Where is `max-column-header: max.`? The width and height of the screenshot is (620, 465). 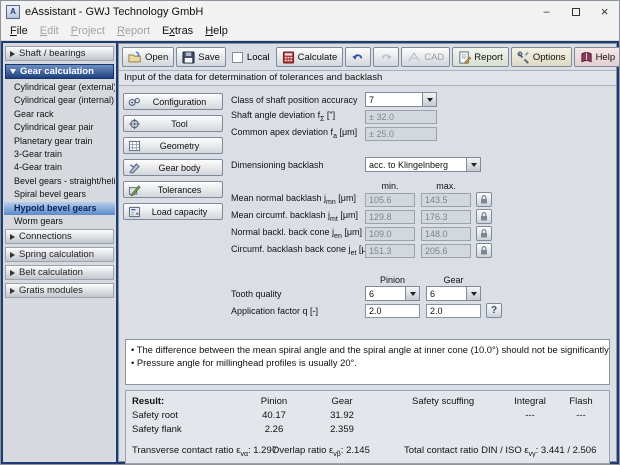 max-column-header: max. is located at coordinates (446, 186).